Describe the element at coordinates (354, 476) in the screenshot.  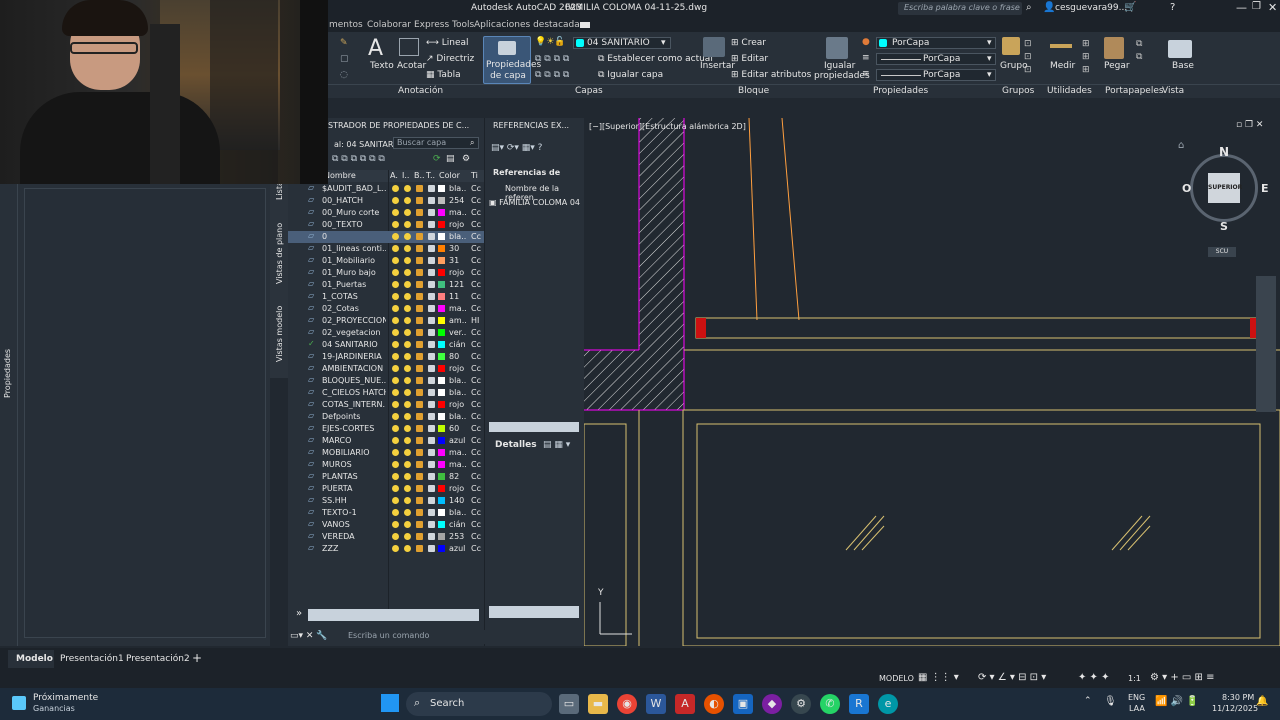
I see `layer-name: PLANTAS` at that location.